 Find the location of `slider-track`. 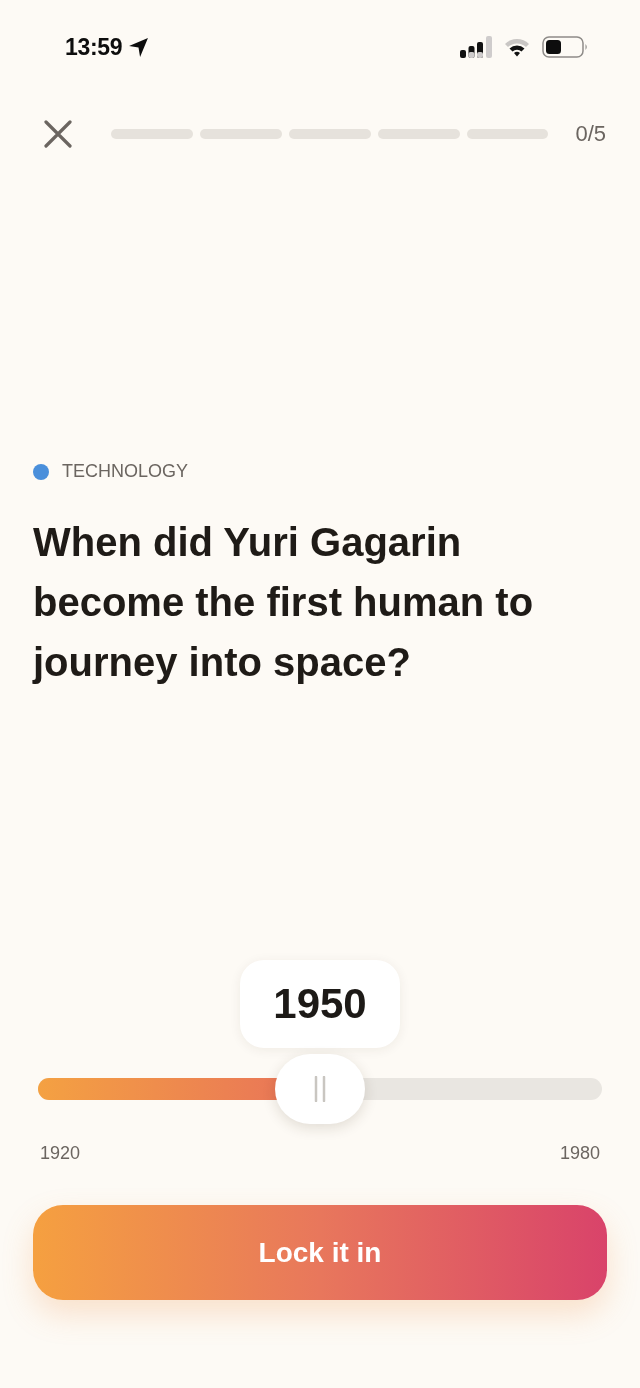

slider-track is located at coordinates (320, 1089).